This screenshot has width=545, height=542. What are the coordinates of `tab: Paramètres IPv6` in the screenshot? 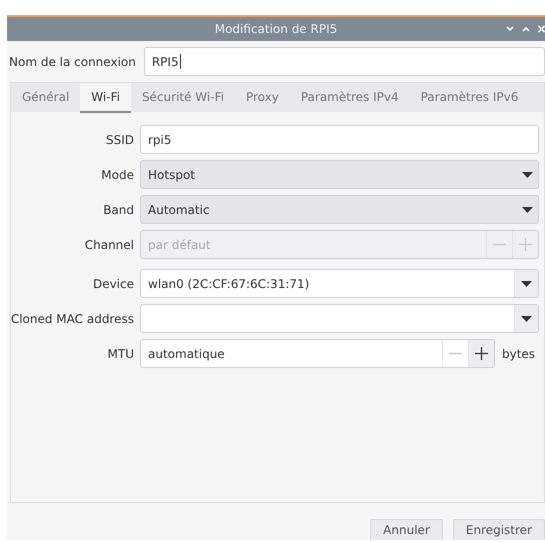 It's located at (470, 98).